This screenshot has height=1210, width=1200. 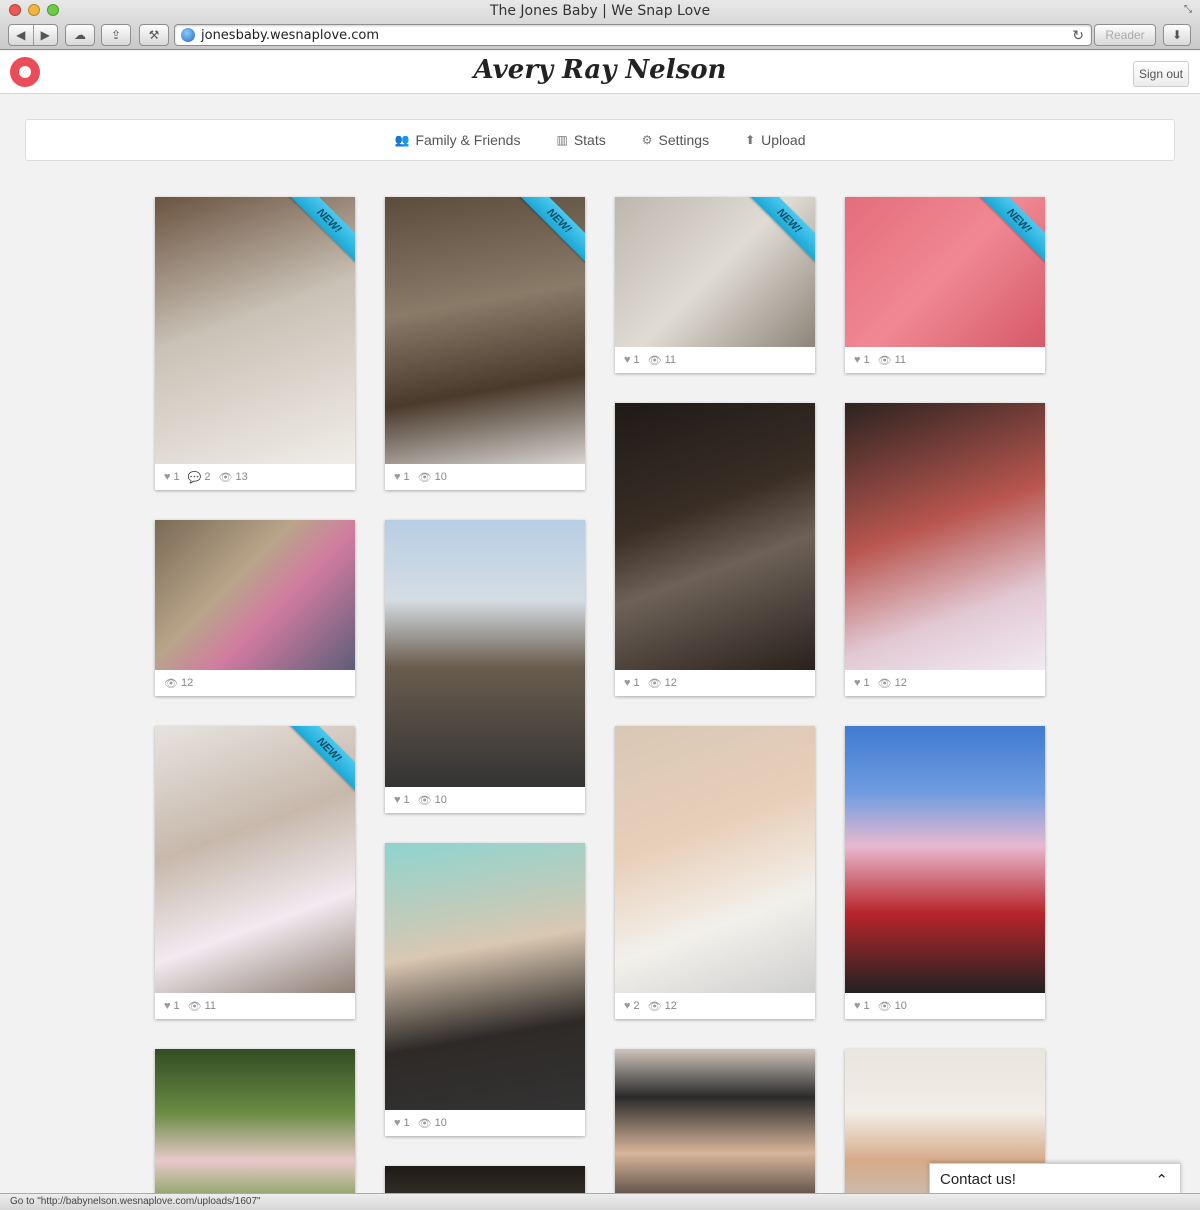 What do you see at coordinates (154, 35) in the screenshot?
I see `tools-button: ⚒` at bounding box center [154, 35].